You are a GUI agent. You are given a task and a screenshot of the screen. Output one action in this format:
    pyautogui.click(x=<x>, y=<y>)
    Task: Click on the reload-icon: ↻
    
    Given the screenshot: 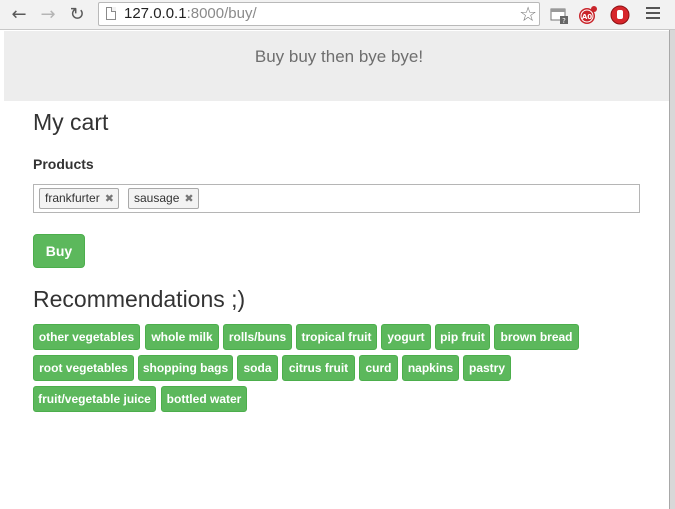 What is the action you would take?
    pyautogui.click(x=77, y=15)
    